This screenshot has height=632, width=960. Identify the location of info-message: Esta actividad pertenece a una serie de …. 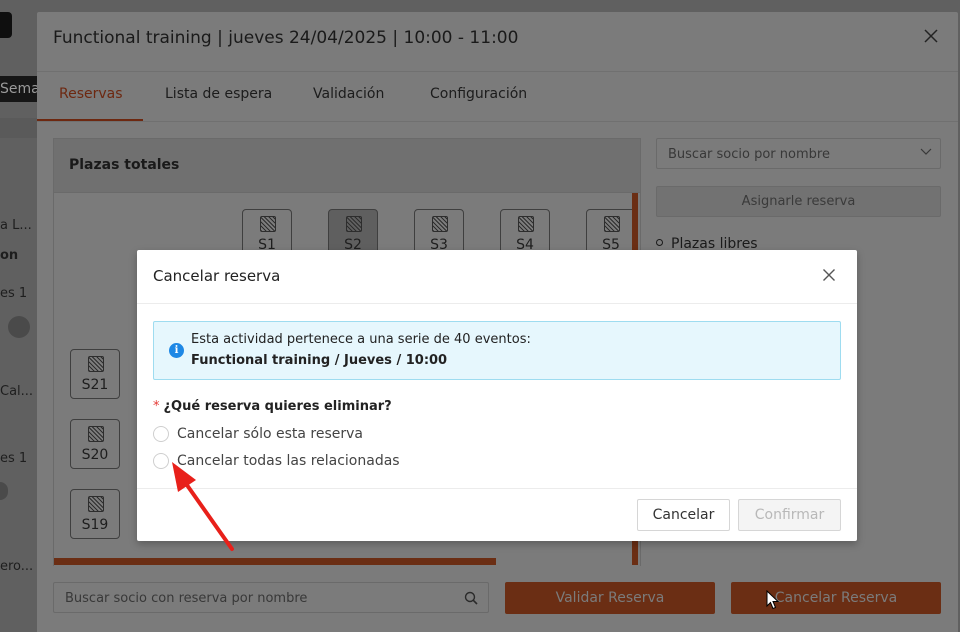
(361, 339).